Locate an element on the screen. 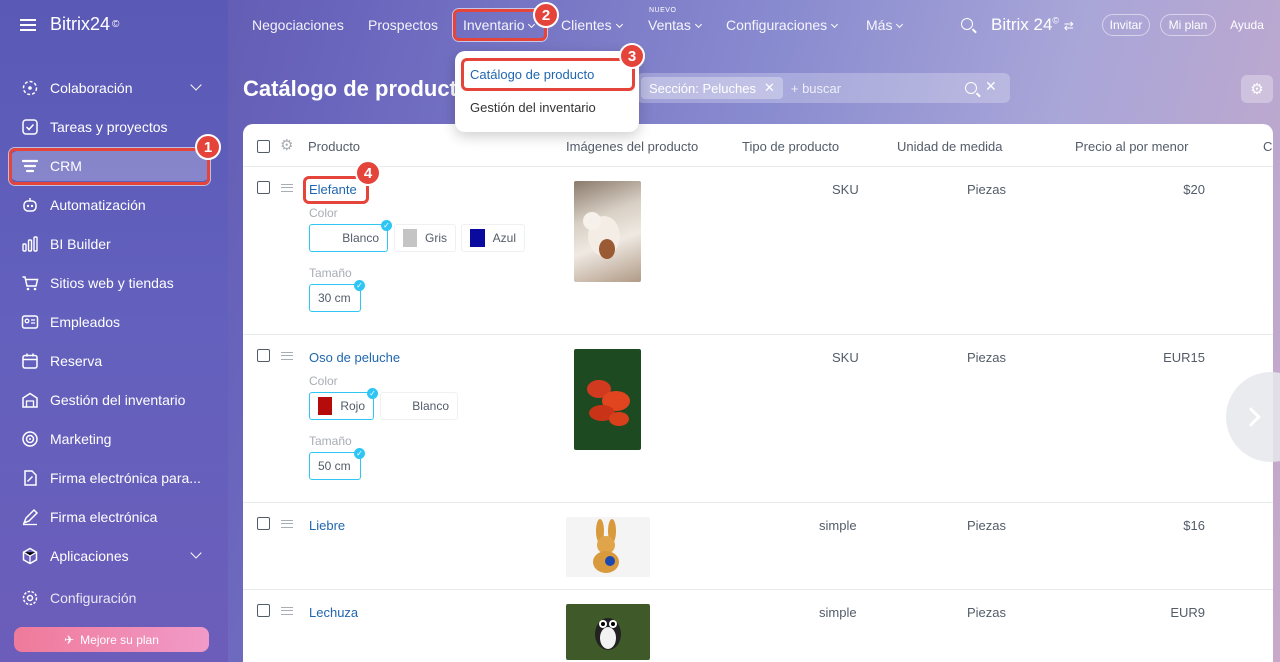 The height and width of the screenshot is (662, 1280). product-price: $20 is located at coordinates (1194, 189).